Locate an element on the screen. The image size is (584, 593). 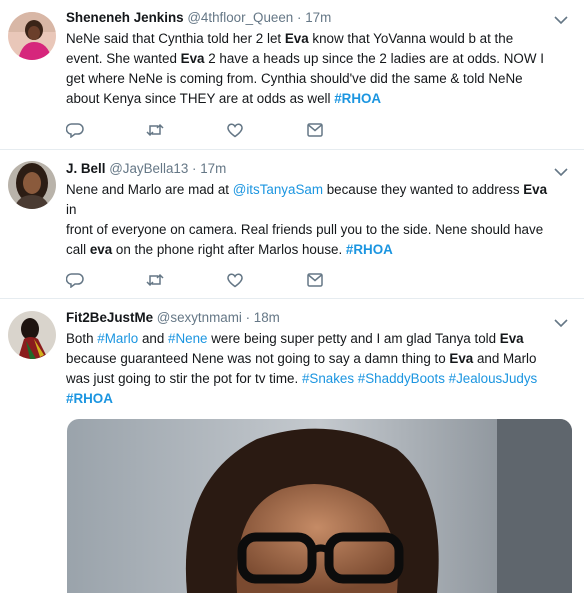
display-name: Fit2BeJustMe is located at coordinates (109, 317).